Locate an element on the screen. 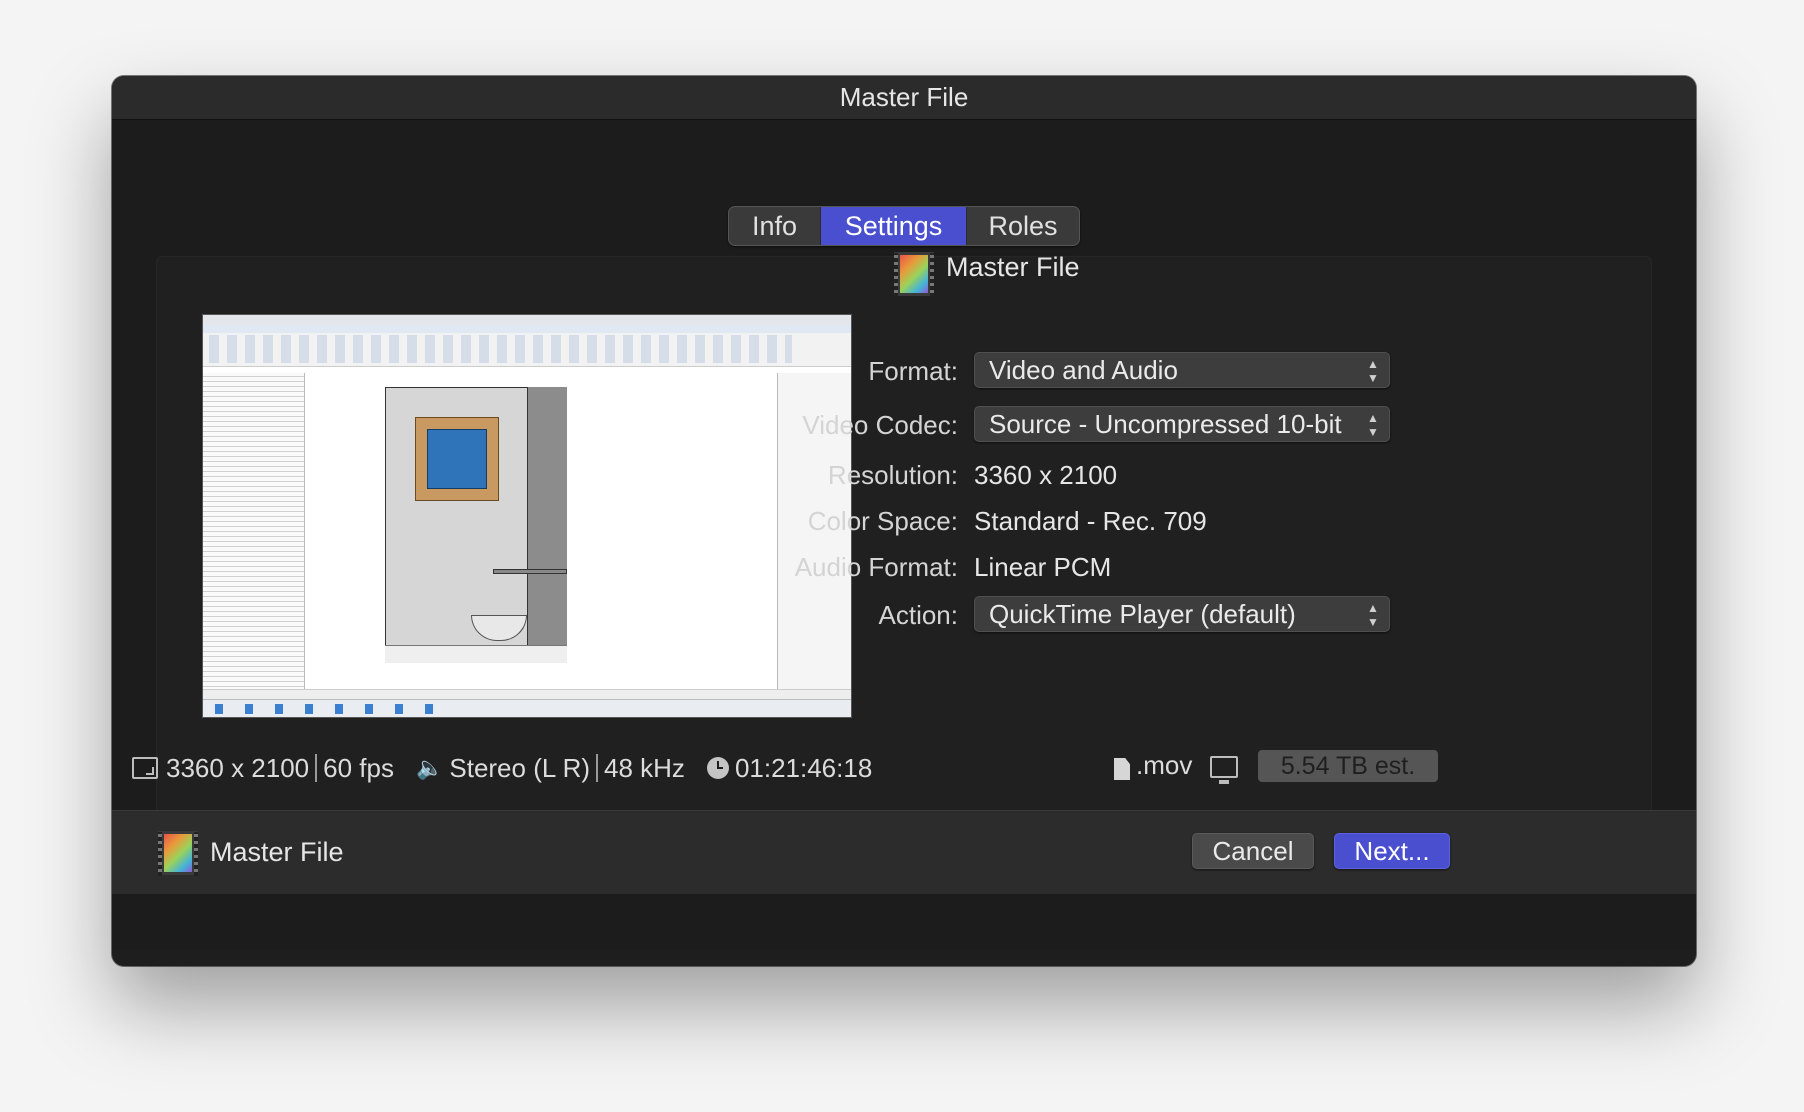 The width and height of the screenshot is (1804, 1112). action-popup: QuickTime Player (default) ▲ ▼ is located at coordinates (1182, 614).